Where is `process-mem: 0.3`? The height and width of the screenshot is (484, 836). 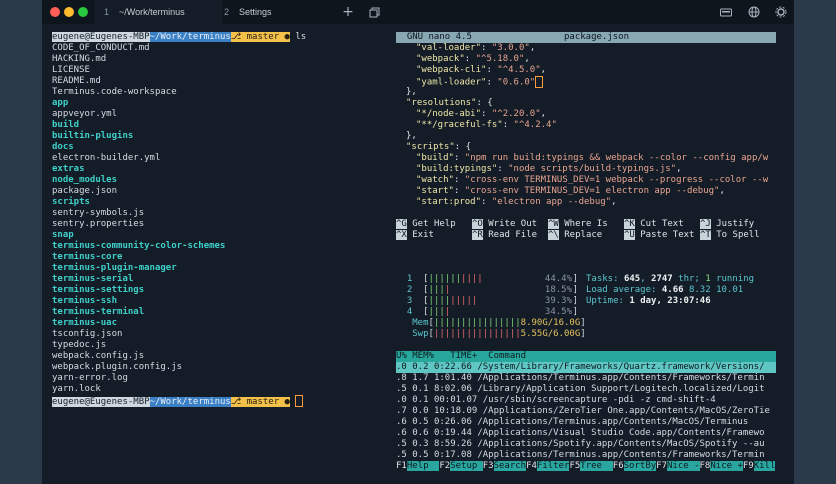 process-mem: 0.3 is located at coordinates (420, 444).